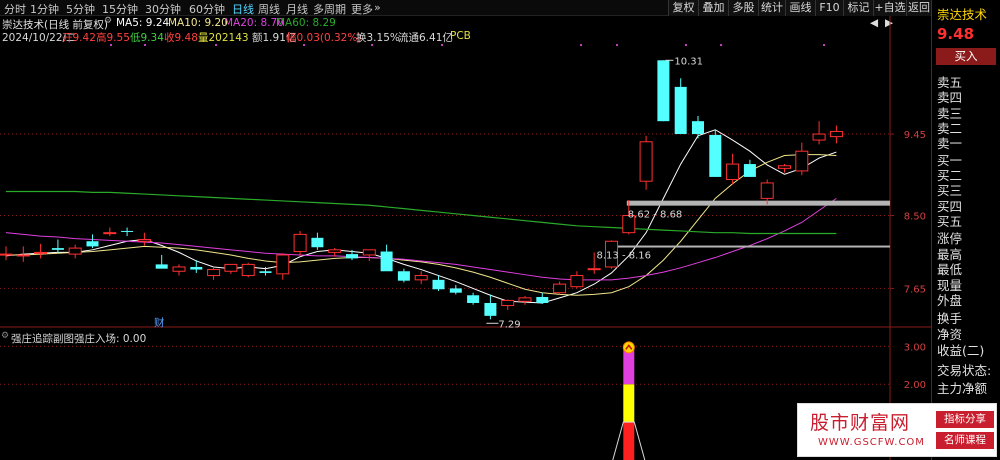 This screenshot has height=460, width=1000. Describe the element at coordinates (965, 419) in the screenshot. I see `watermark-tag-share: 指标分享` at that location.